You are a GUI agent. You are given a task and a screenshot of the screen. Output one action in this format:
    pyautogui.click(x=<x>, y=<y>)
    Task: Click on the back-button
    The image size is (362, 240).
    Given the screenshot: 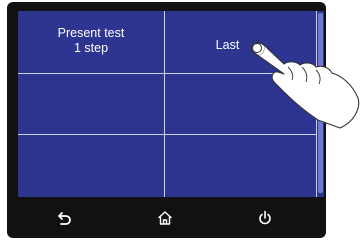 What is the action you would take?
    pyautogui.click(x=65, y=218)
    